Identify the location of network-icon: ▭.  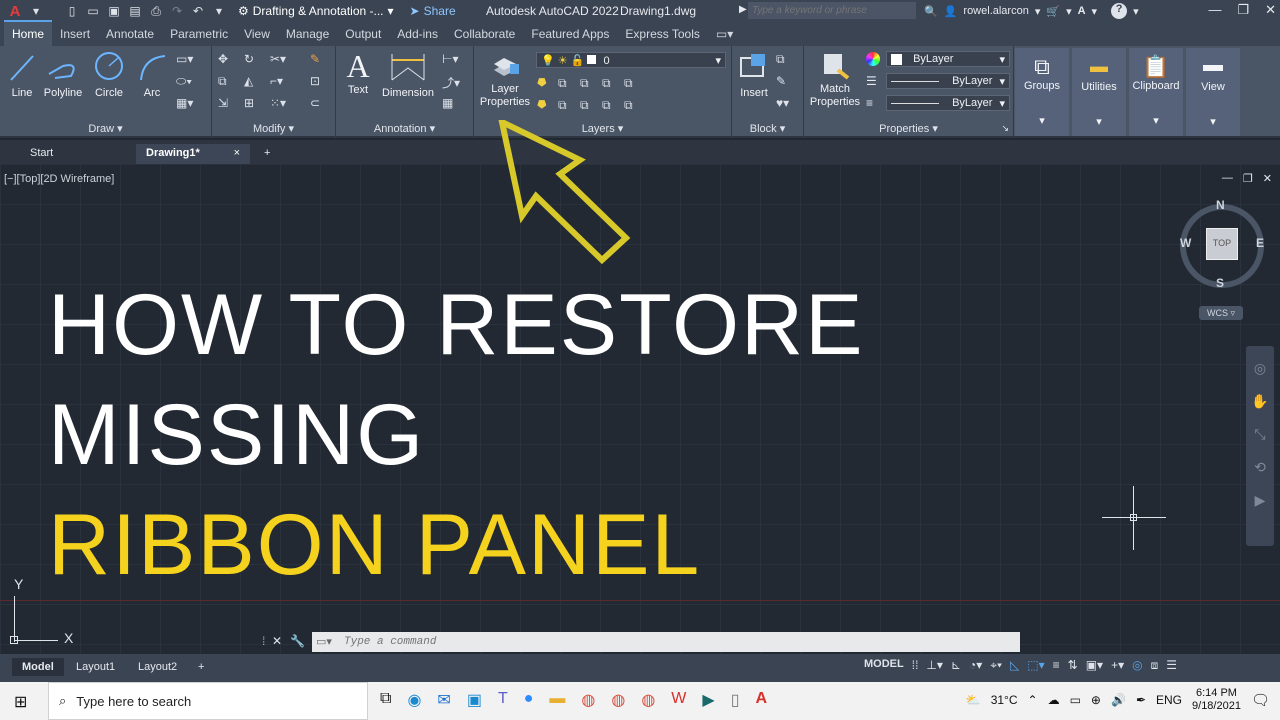
(1075, 700).